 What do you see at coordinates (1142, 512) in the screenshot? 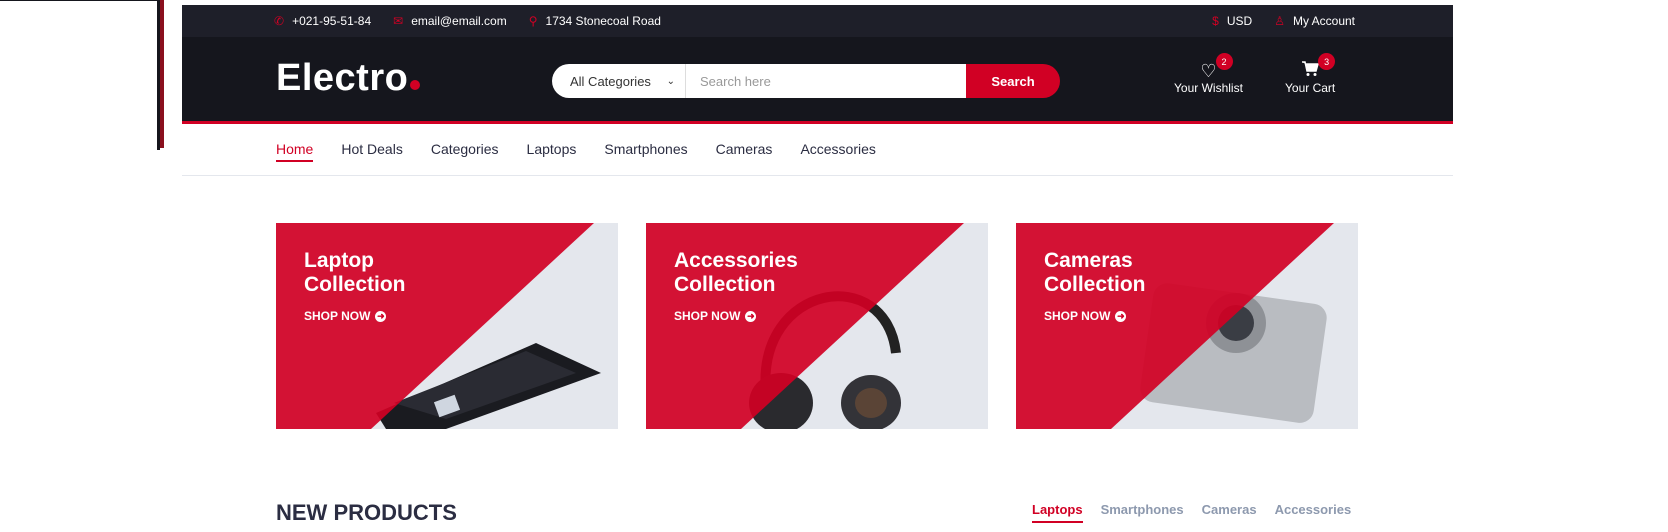
I see `tab-smartphones: Smartphones` at bounding box center [1142, 512].